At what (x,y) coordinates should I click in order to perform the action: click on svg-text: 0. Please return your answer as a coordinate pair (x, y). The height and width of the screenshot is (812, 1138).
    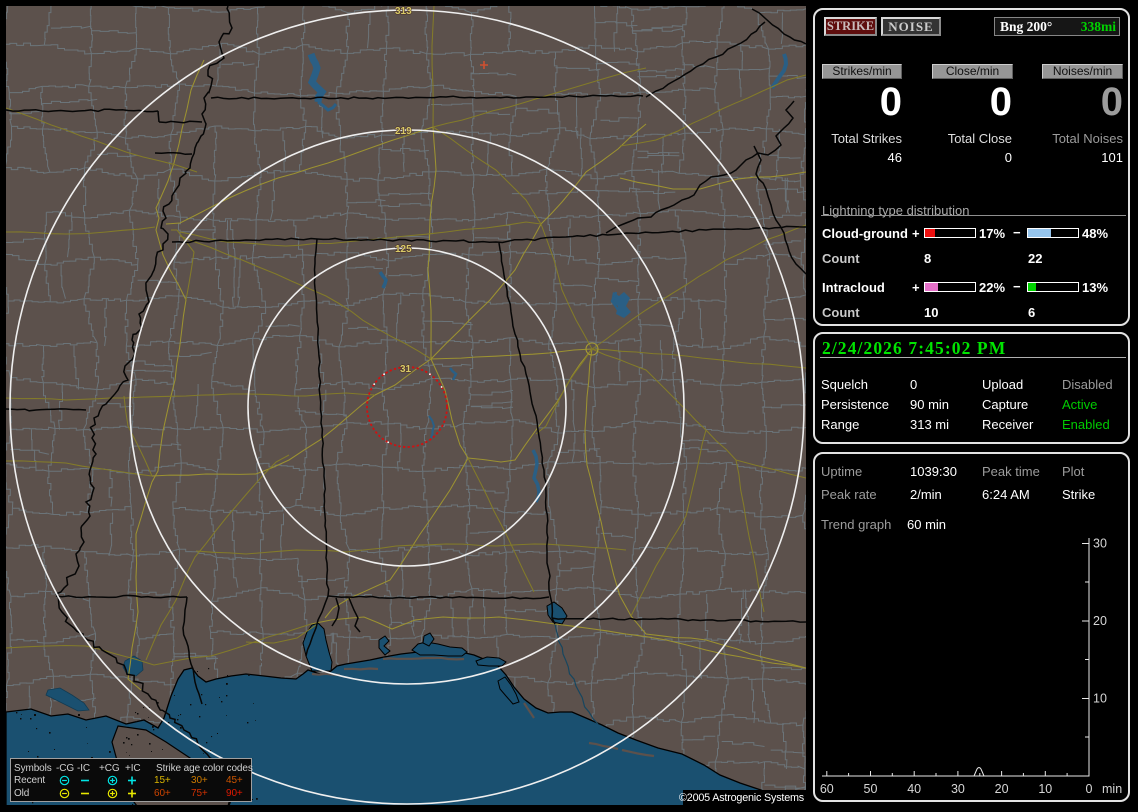
    Looking at the image, I should click on (1089, 789).